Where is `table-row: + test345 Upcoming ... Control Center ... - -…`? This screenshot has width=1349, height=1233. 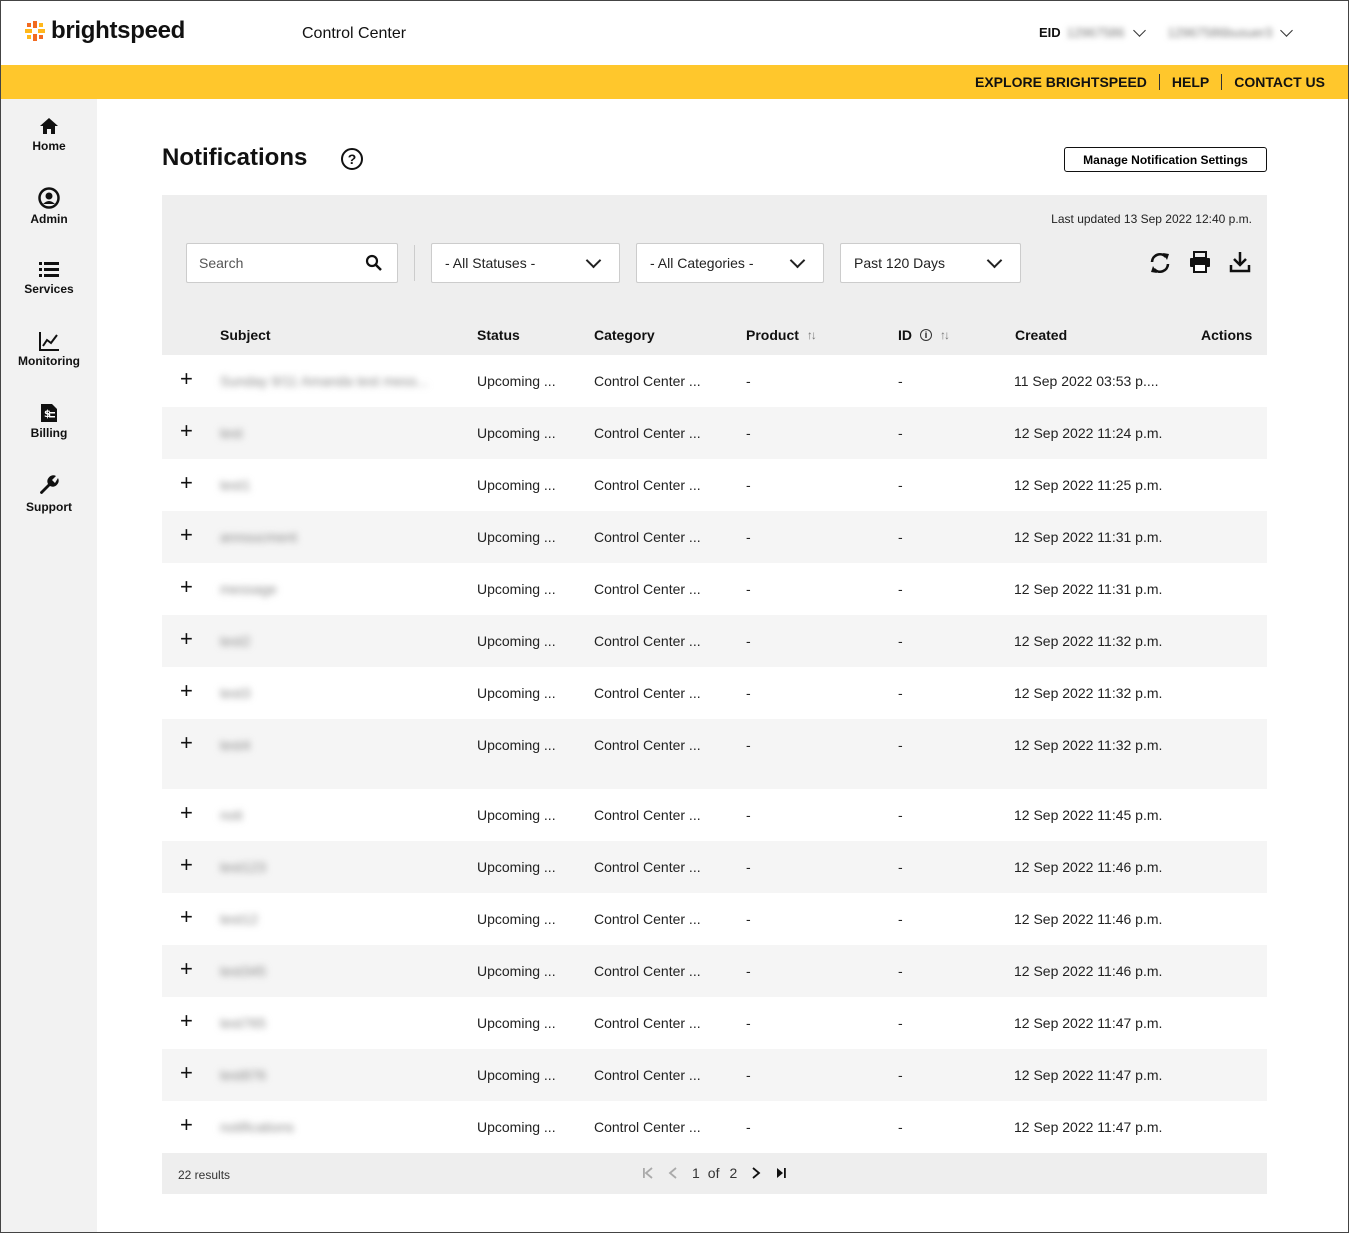 table-row: + test345 Upcoming ... Control Center ... - -… is located at coordinates (714, 971).